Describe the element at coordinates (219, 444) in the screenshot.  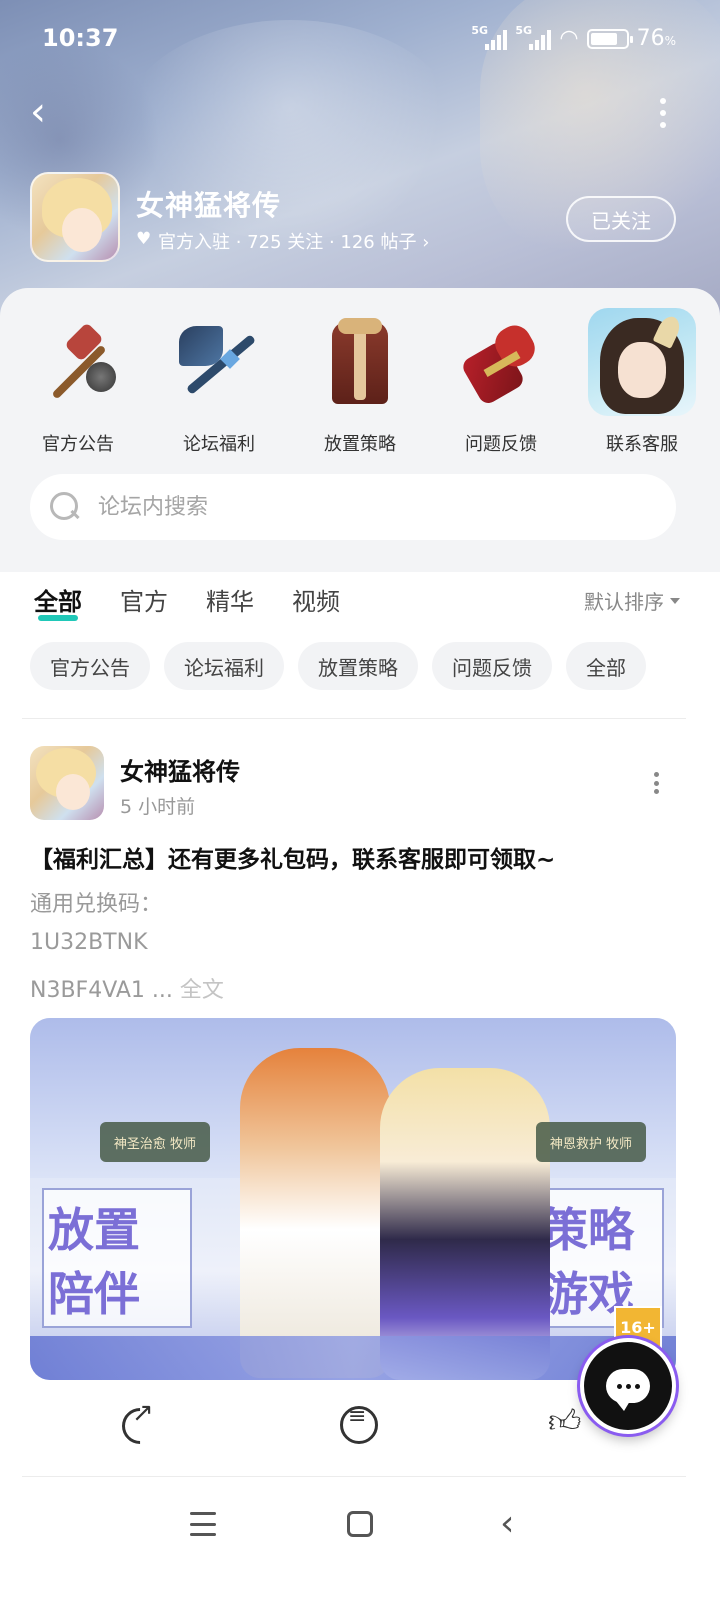
I see `category-label: 论坛福利` at that location.